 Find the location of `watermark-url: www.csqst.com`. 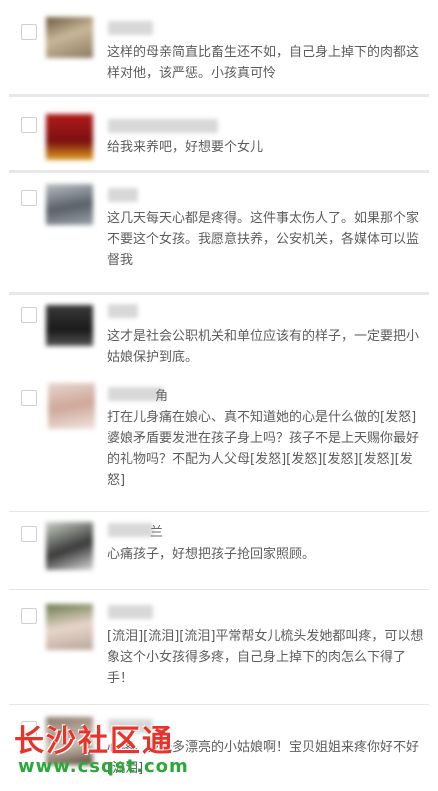

watermark-url: www.csqst.com is located at coordinates (103, 766).